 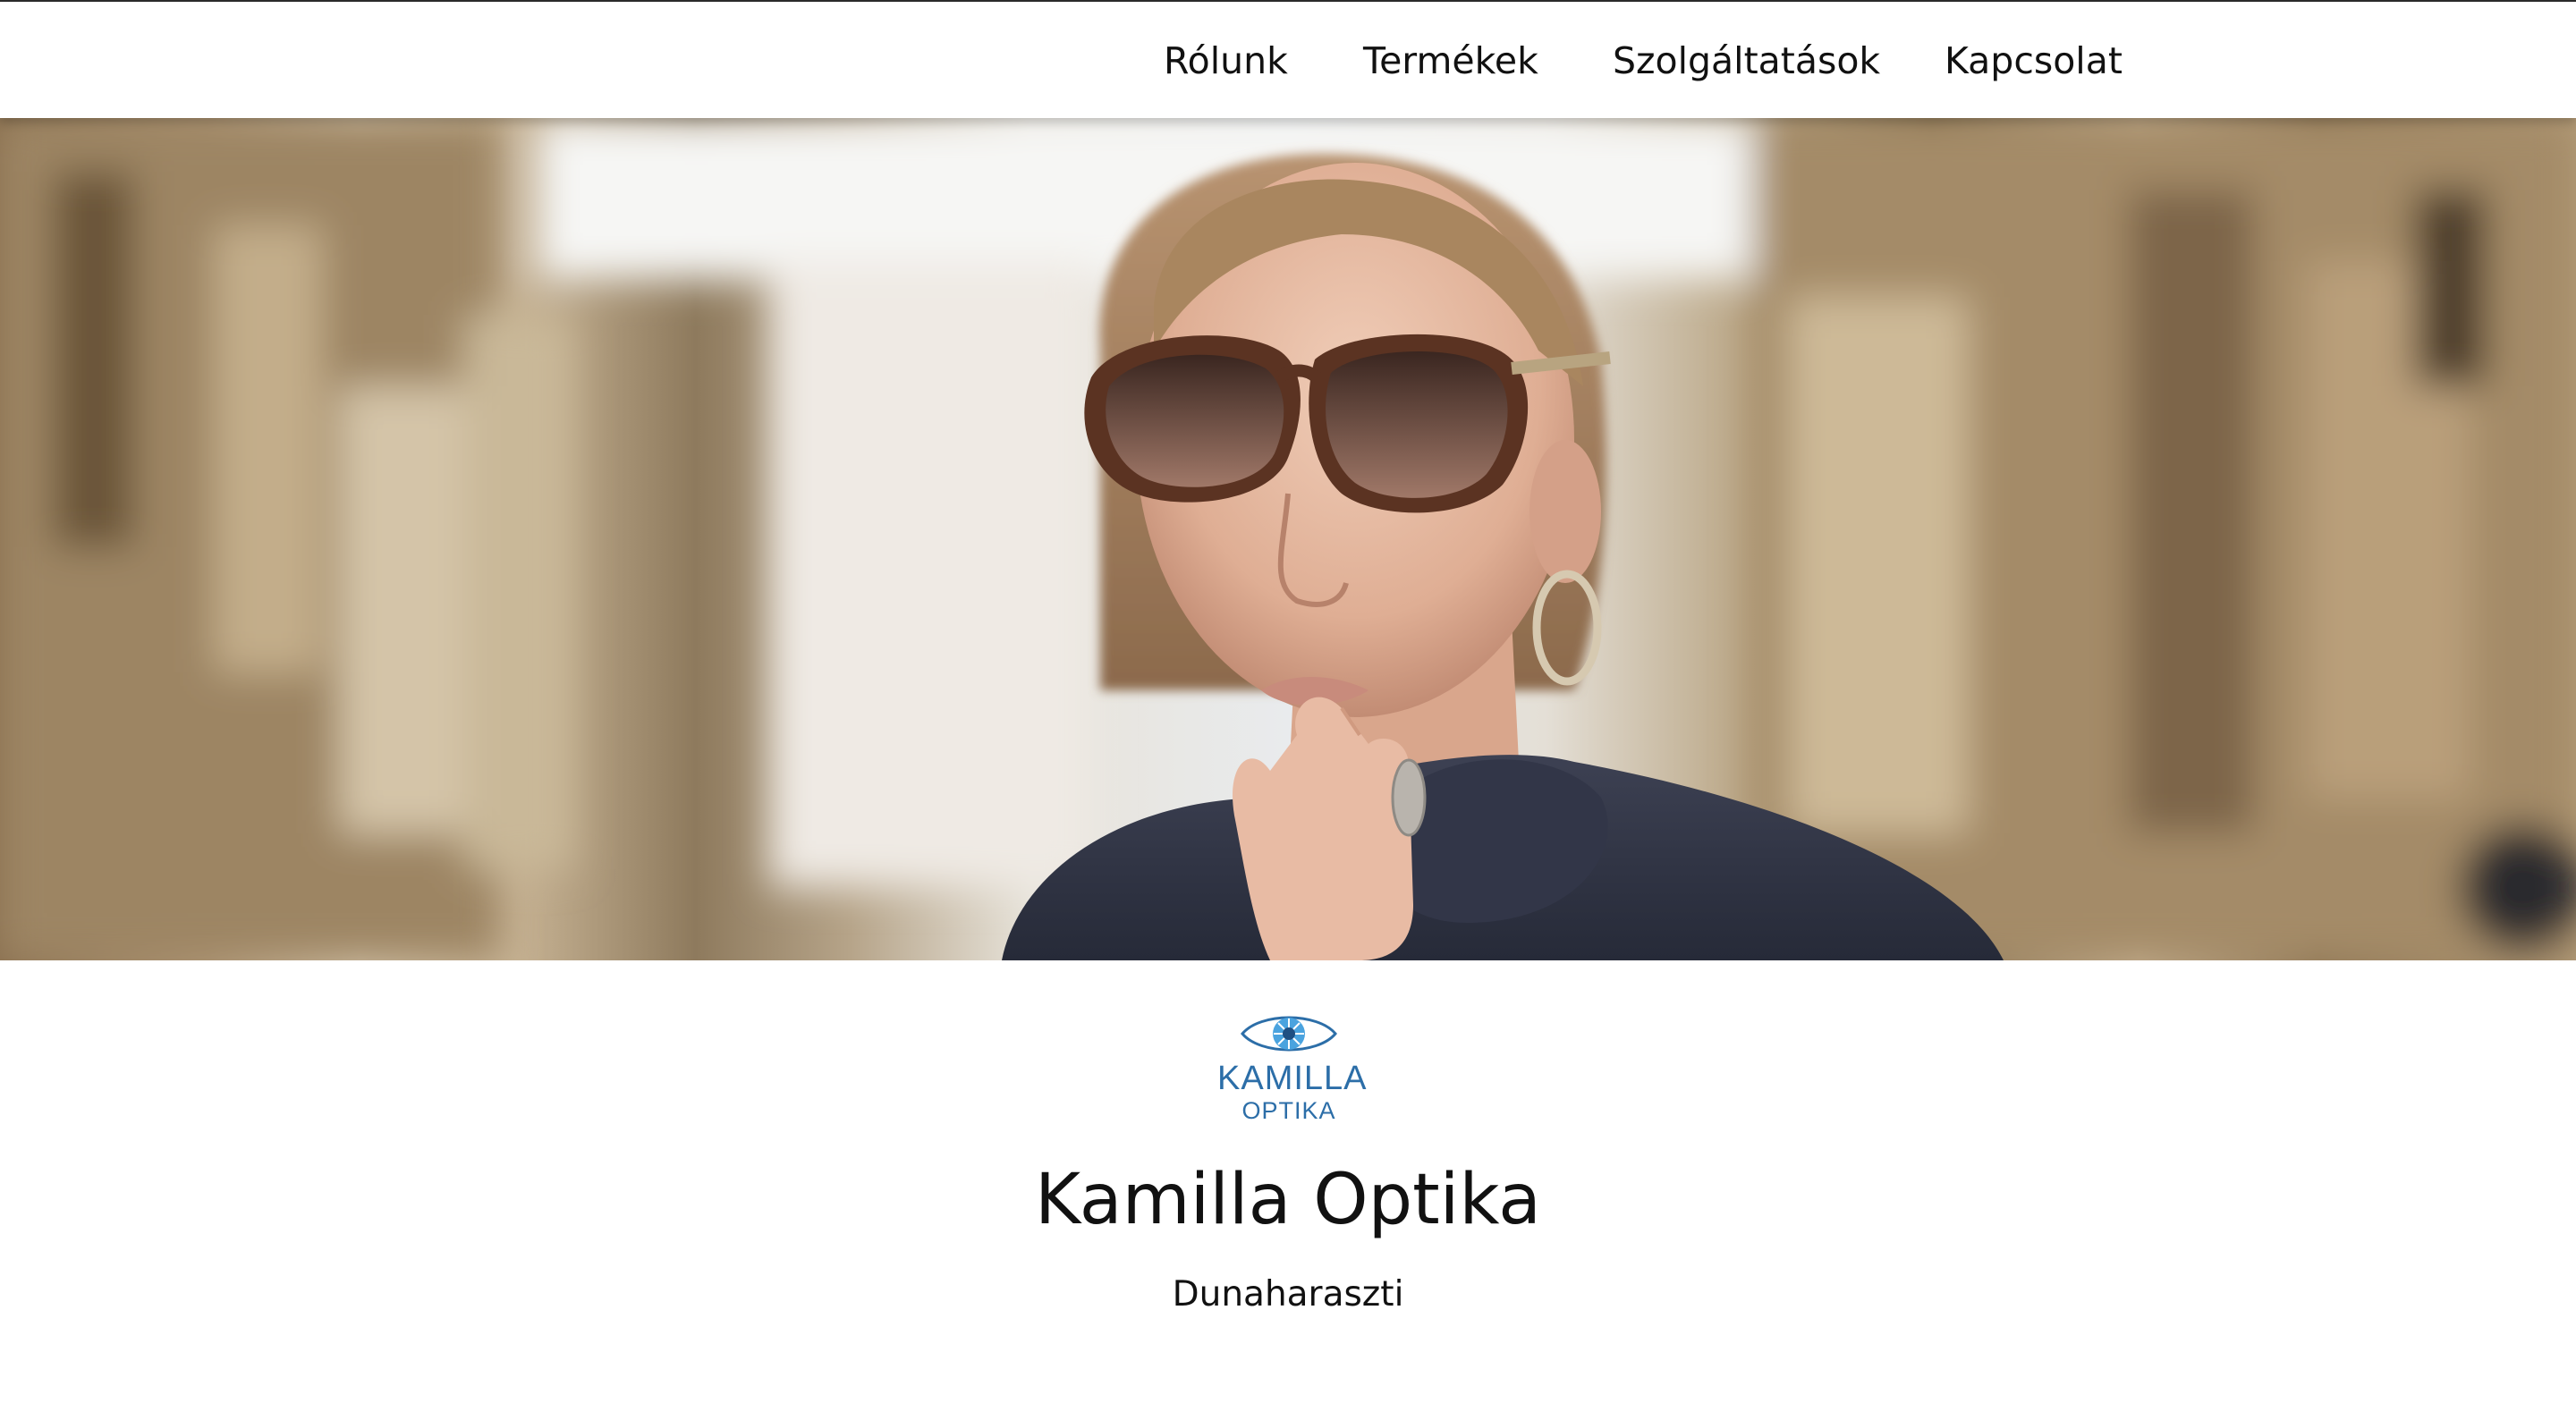 What do you see at coordinates (2034, 61) in the screenshot?
I see `nav-item-kapcsolat: Kapcsolat` at bounding box center [2034, 61].